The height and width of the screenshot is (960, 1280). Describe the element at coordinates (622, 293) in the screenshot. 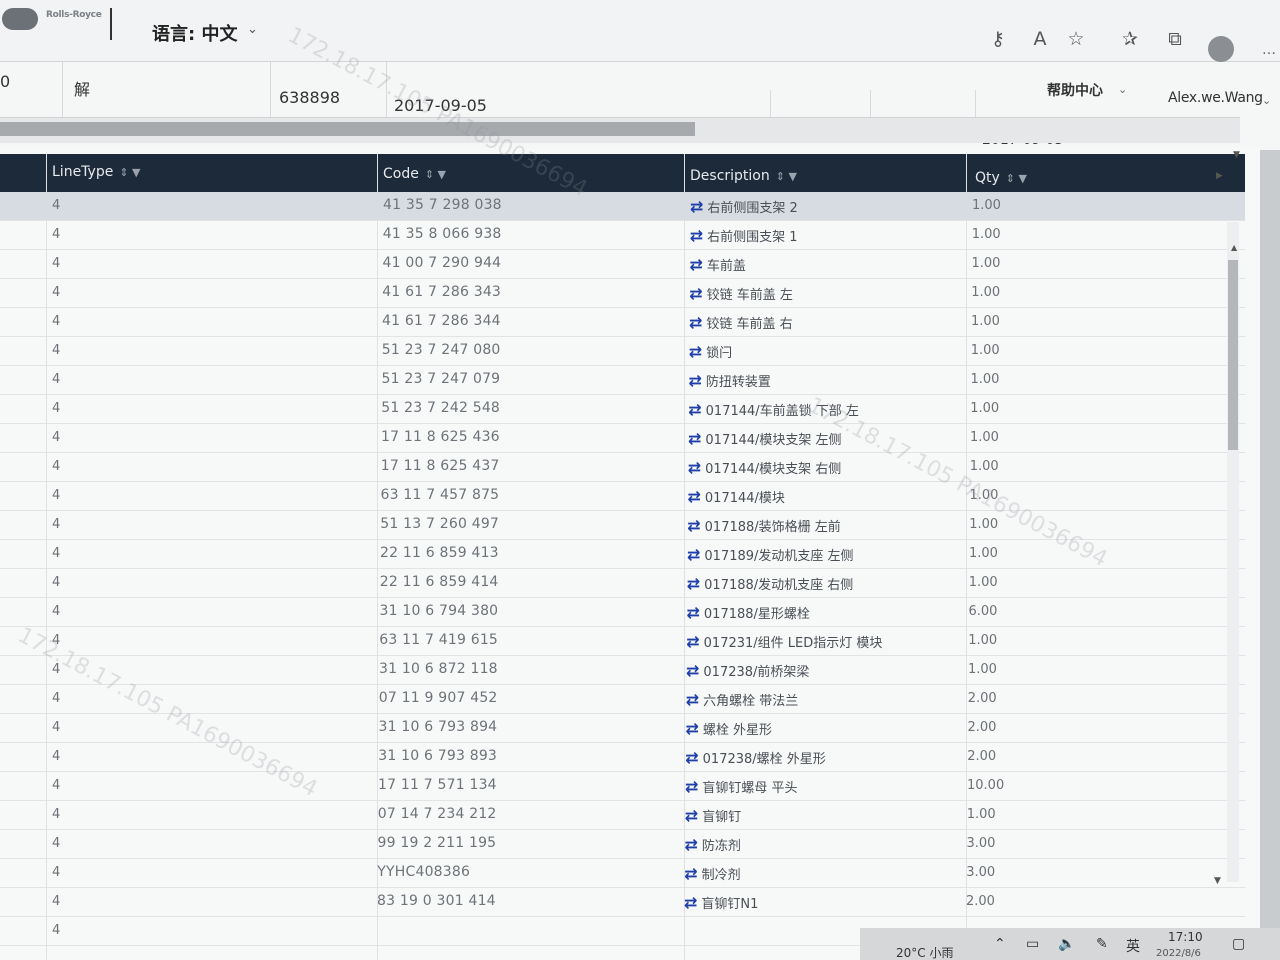

I see `table-row: 4 41 61 7 286 343 ⇄ 铰链 车前盖 左 1.00` at that location.